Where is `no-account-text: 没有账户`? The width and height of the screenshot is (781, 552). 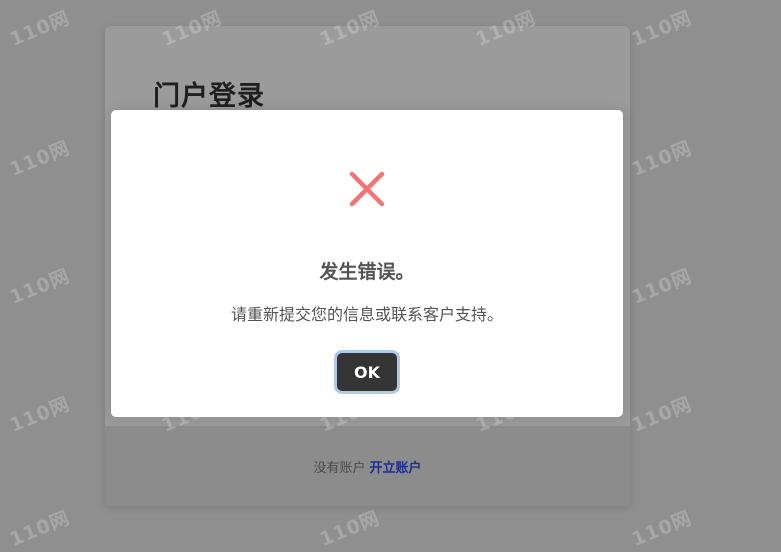
no-account-text: 没有账户 is located at coordinates (339, 468).